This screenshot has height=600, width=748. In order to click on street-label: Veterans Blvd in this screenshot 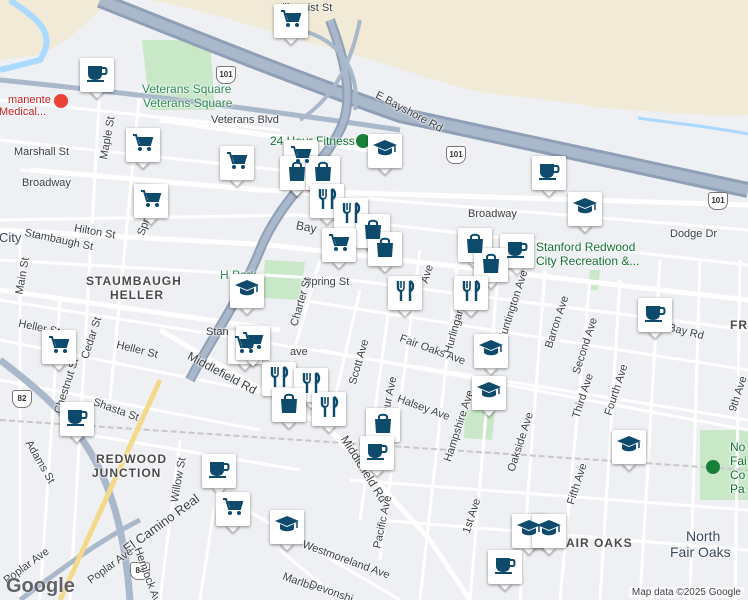, I will do `click(245, 120)`.